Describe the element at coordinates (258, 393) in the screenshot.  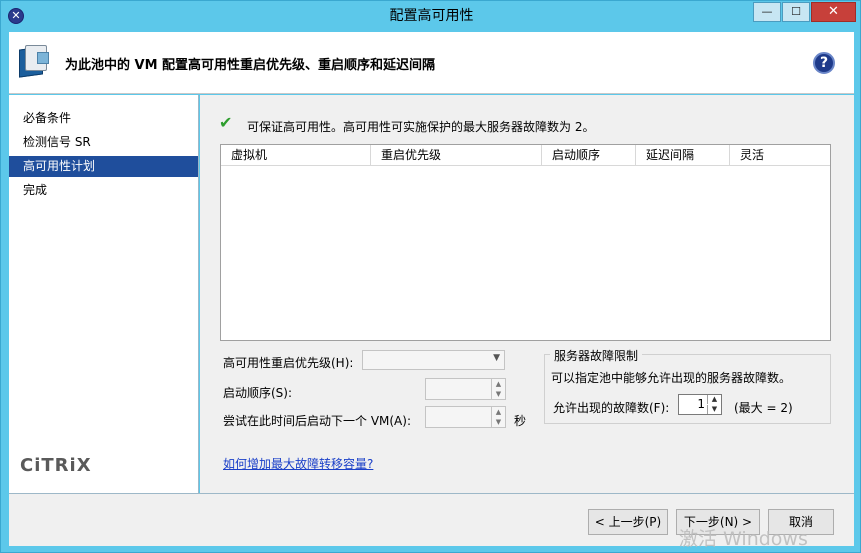
I see `order-label: 启动顺序(S):` at that location.